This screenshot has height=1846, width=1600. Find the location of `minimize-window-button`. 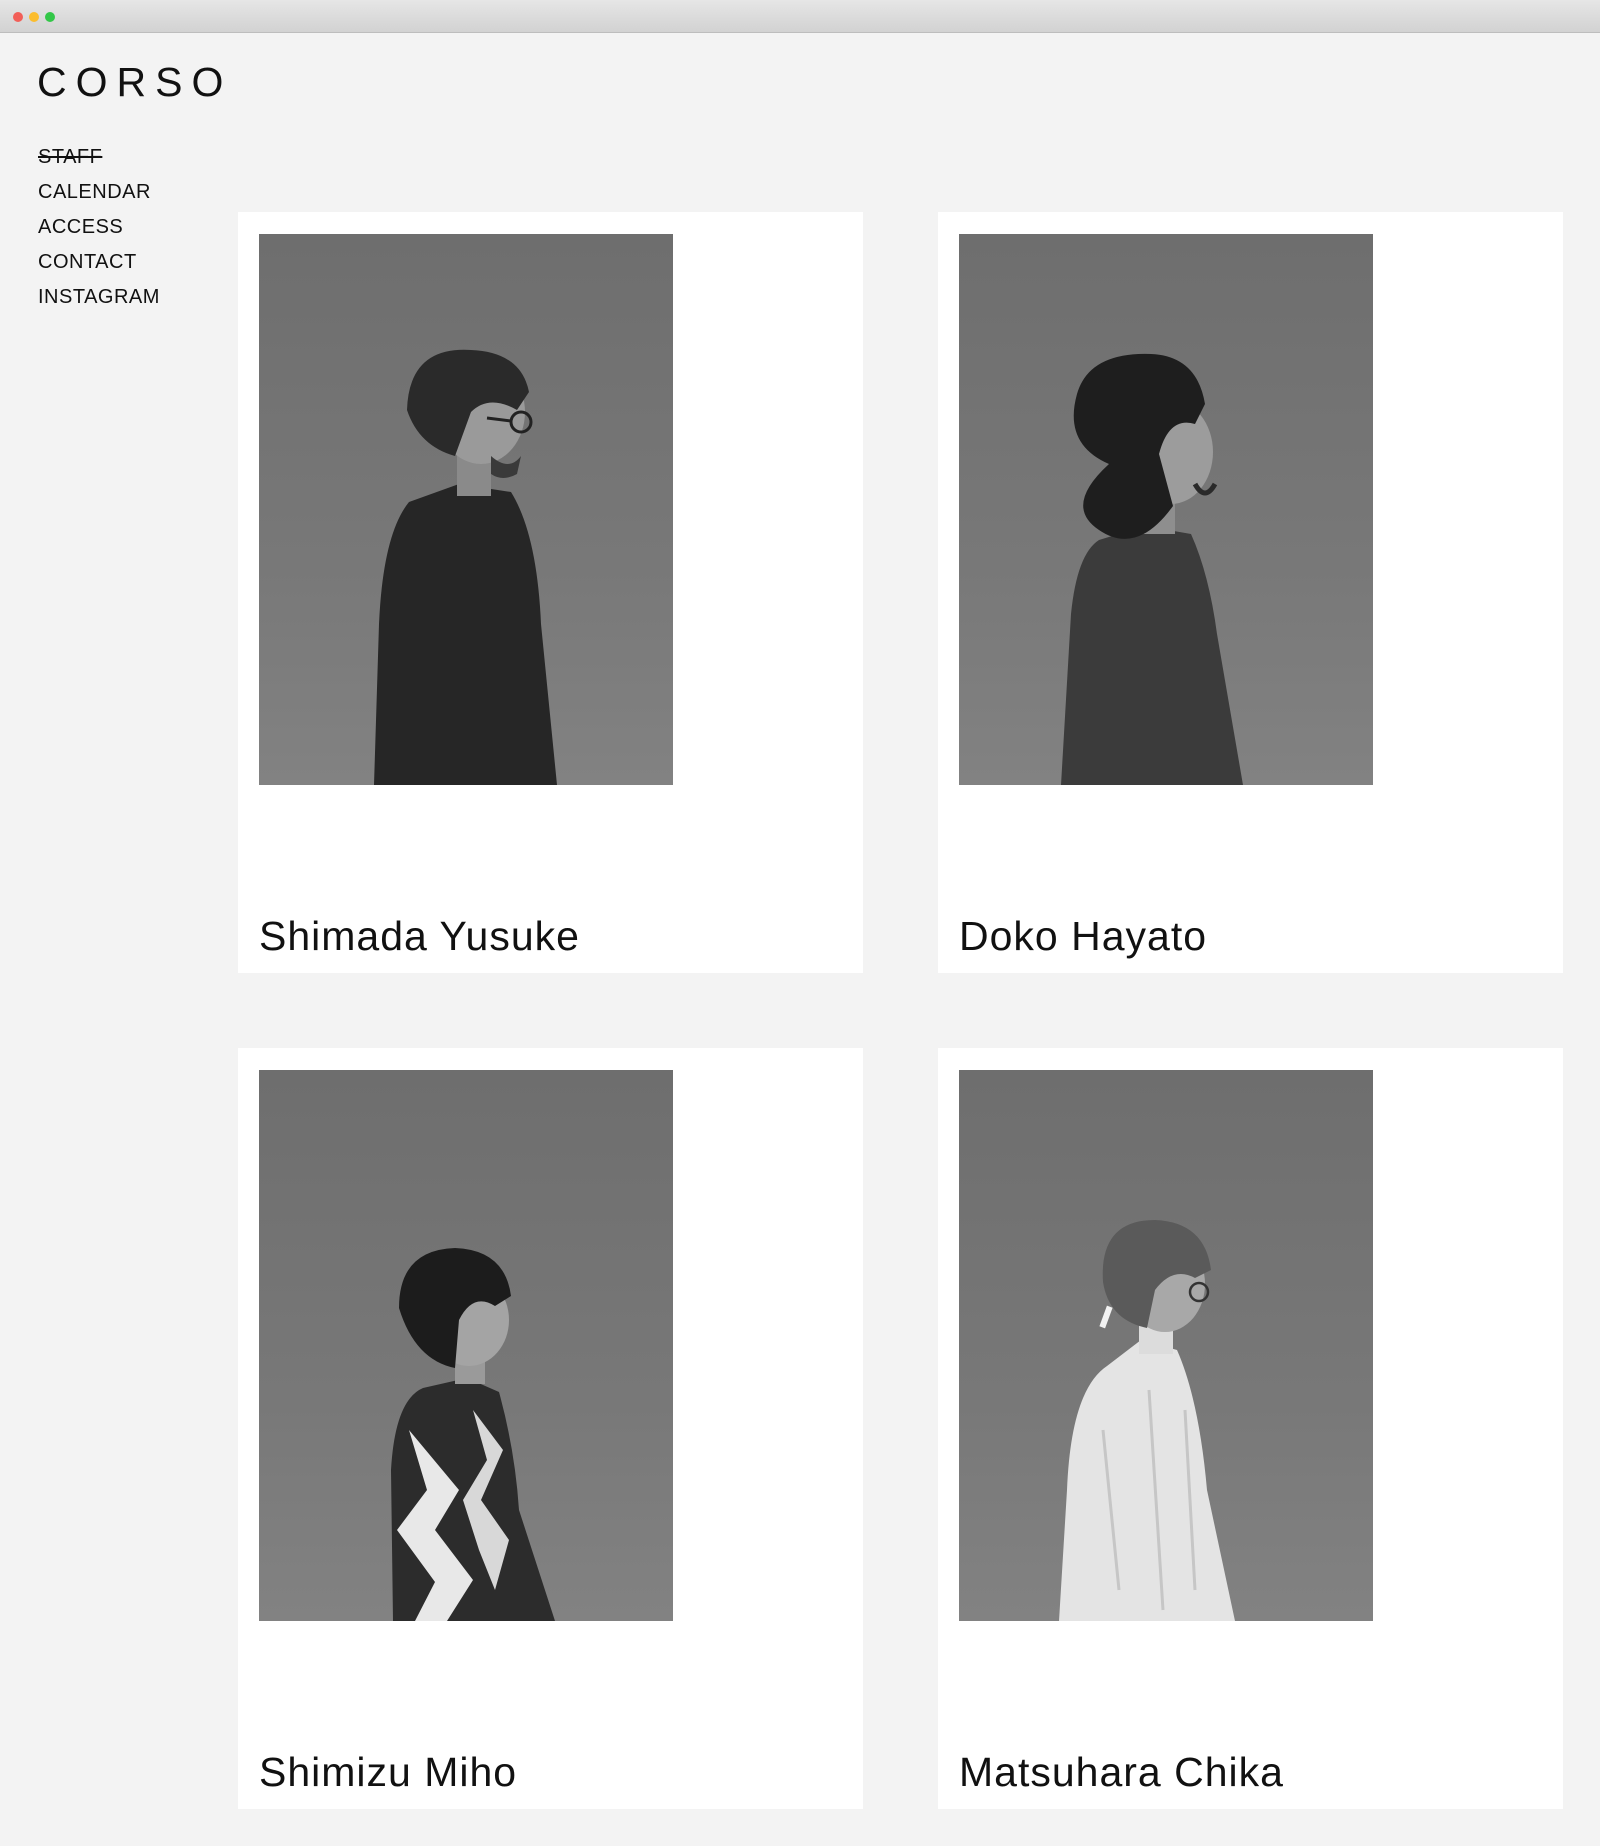

minimize-window-button is located at coordinates (34, 17).